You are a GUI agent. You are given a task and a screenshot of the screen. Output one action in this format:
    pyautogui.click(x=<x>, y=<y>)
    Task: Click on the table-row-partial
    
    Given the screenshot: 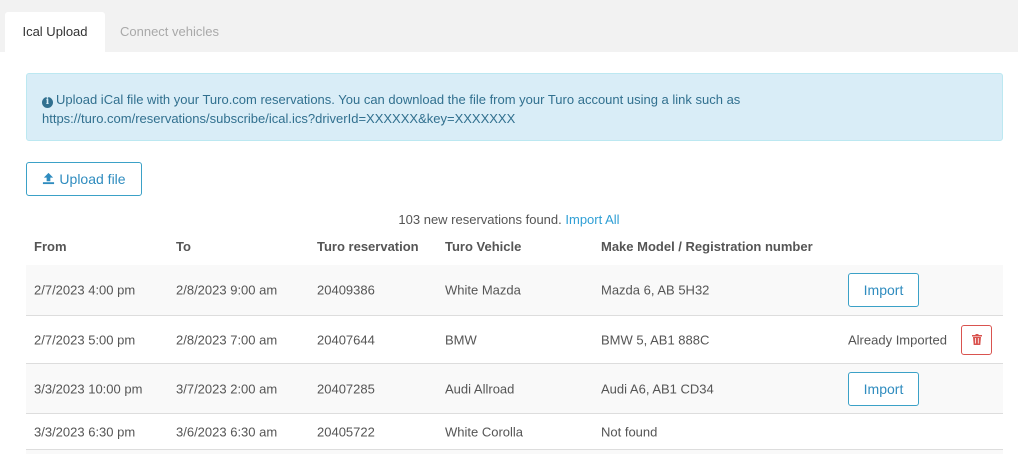 What is the action you would take?
    pyautogui.click(x=514, y=452)
    